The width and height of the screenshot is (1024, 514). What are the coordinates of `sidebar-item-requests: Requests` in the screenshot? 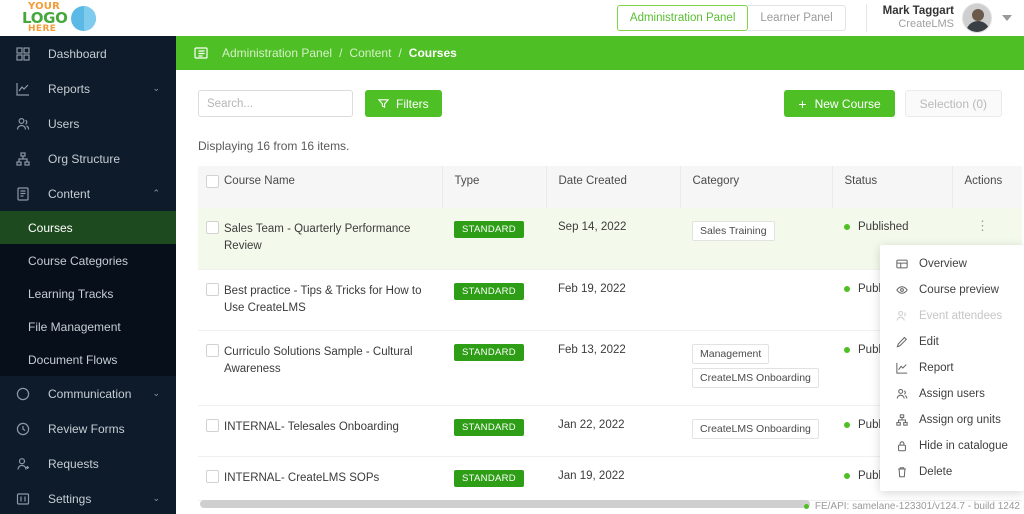 It's located at (88, 463).